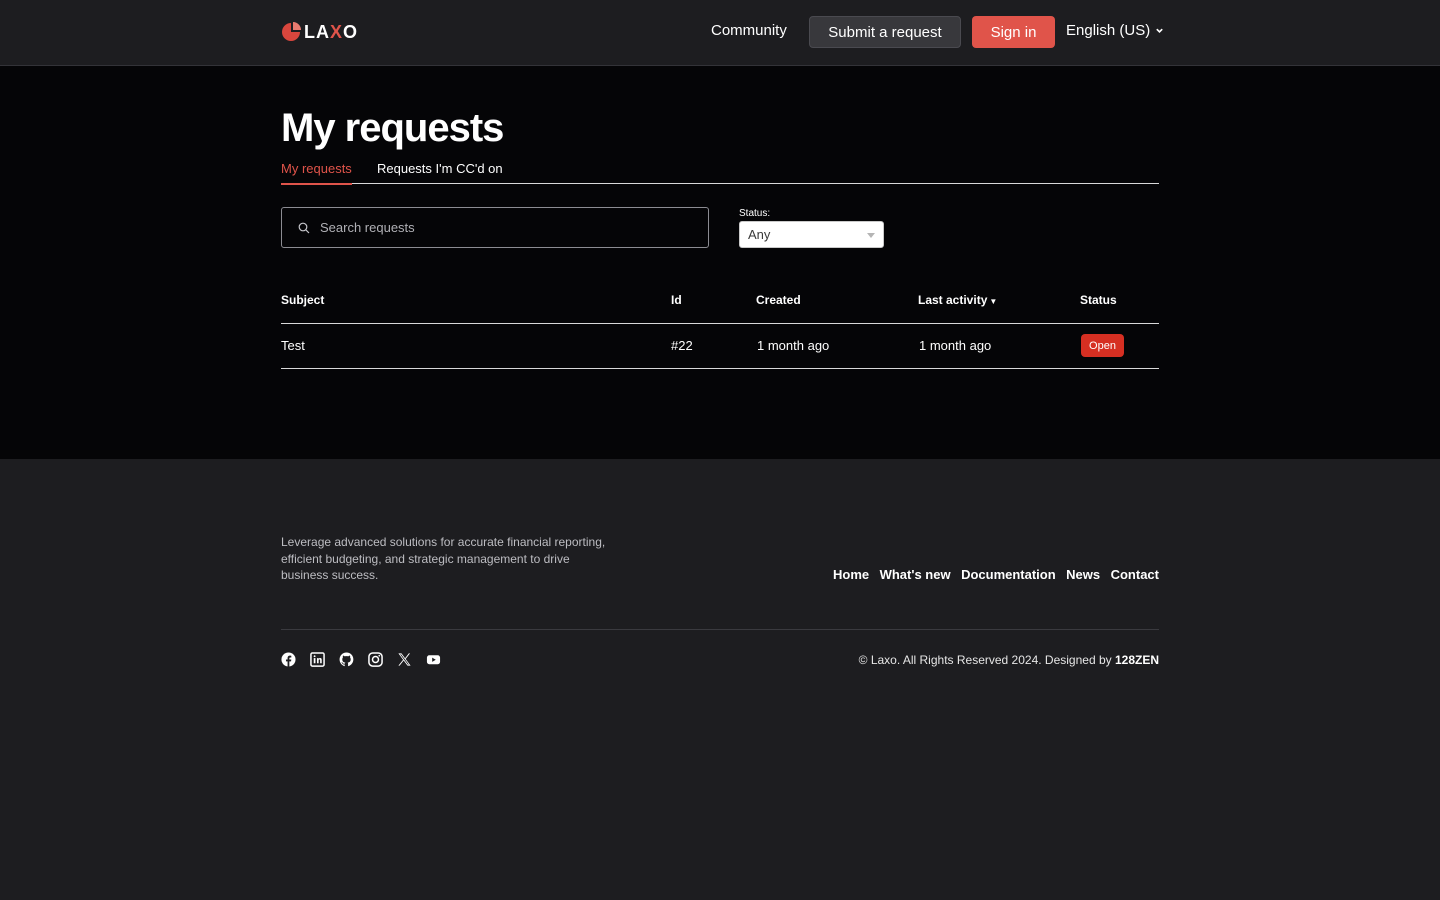  I want to click on caret-down-icon, so click(871, 235).